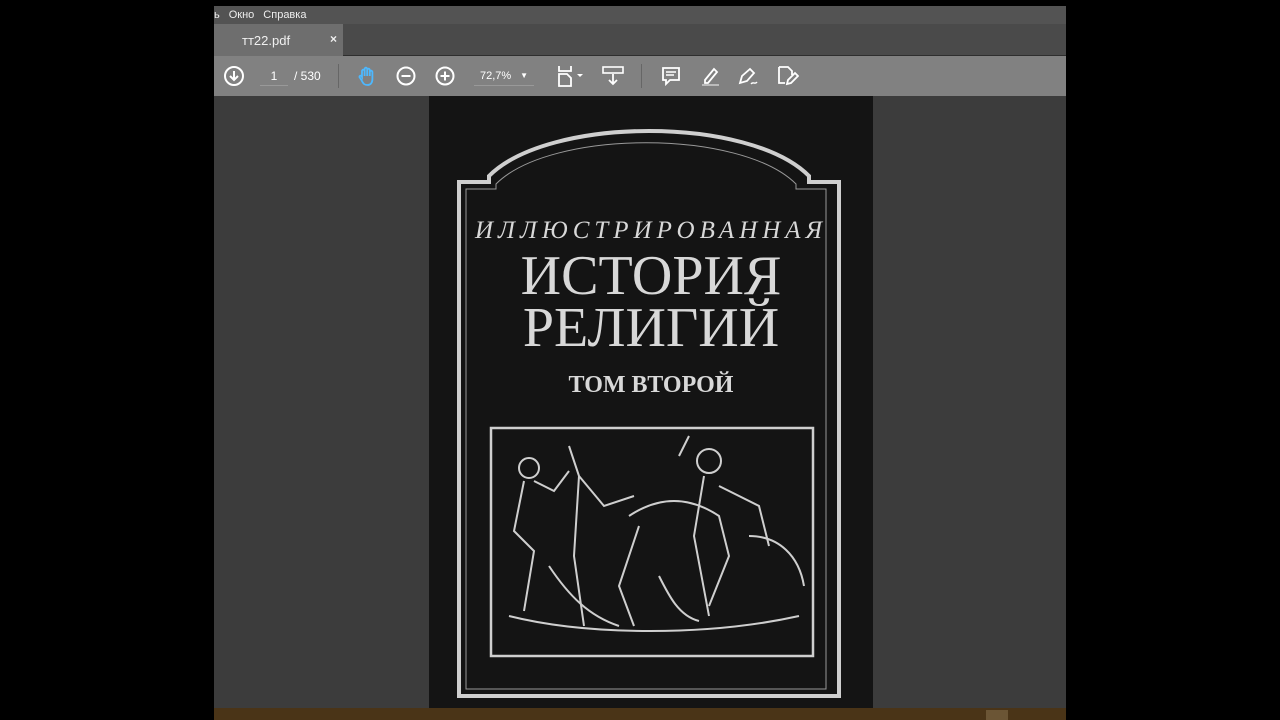 Image resolution: width=1280 pixels, height=720 pixels. What do you see at coordinates (640, 40) in the screenshot?
I see `tab-bar: тт22.pdf ×` at bounding box center [640, 40].